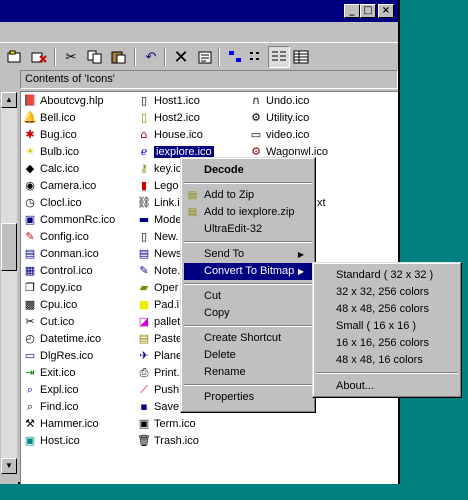 The height and width of the screenshot is (500, 468). What do you see at coordinates (48, 321) in the screenshot?
I see `file-item: ✂ Cut.ico` at bounding box center [48, 321].